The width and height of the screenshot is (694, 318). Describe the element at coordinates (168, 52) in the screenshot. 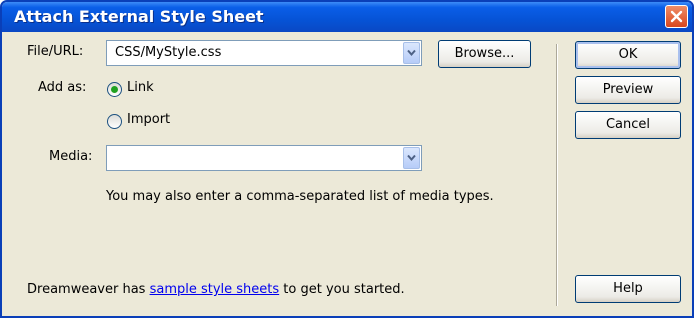

I see `file-url-value: CSS/MyStyle.css` at that location.